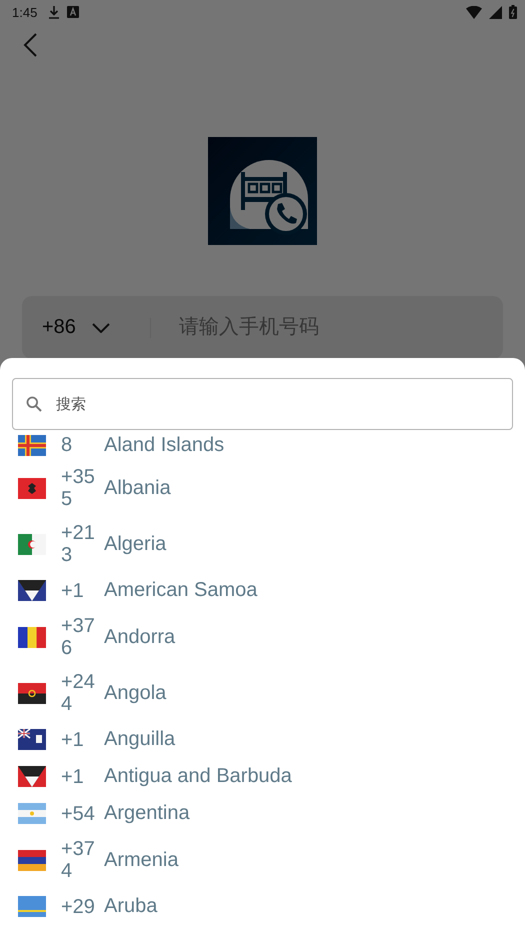 The image size is (525, 933). I want to click on dial-code: +54, so click(78, 813).